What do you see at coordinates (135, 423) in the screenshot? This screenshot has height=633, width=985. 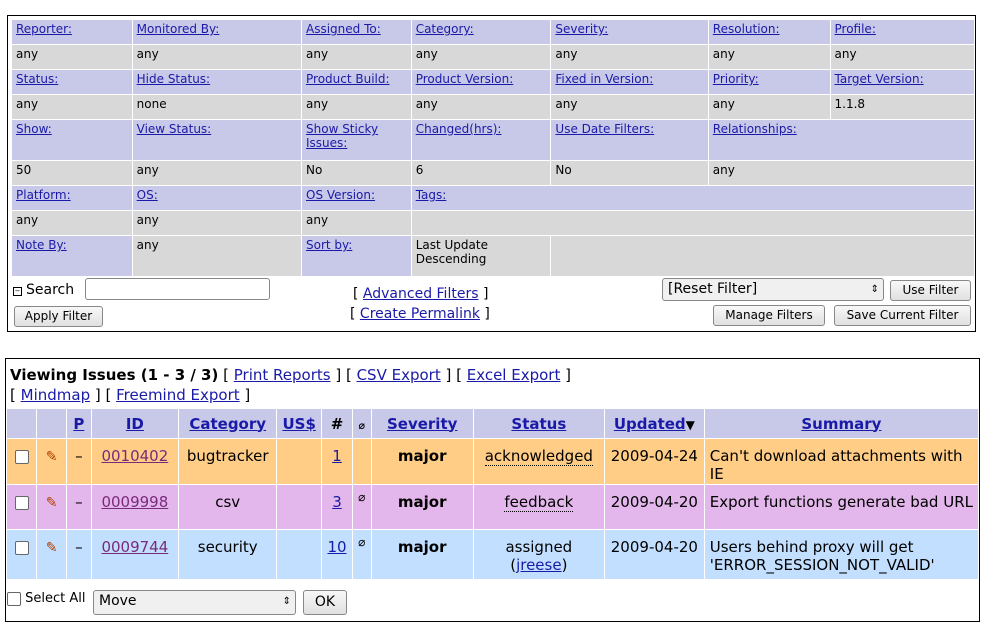 I see `header-id: ID` at bounding box center [135, 423].